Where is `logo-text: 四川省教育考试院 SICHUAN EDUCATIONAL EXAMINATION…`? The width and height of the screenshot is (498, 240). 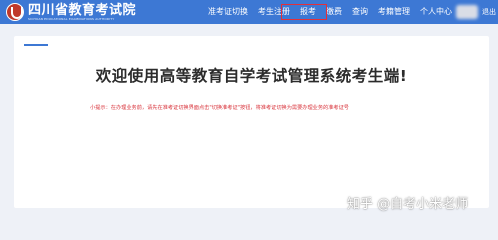 logo-text: 四川省教育考试院 SICHUAN EDUCATIONAL EXAMINATION… is located at coordinates (82, 12).